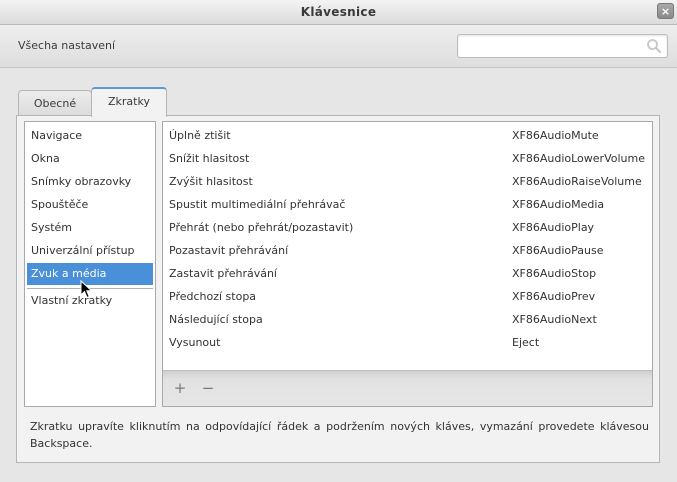 This screenshot has width=677, height=482. Describe the element at coordinates (209, 158) in the screenshot. I see `shortcut-name: Snížit hlasitost` at that location.